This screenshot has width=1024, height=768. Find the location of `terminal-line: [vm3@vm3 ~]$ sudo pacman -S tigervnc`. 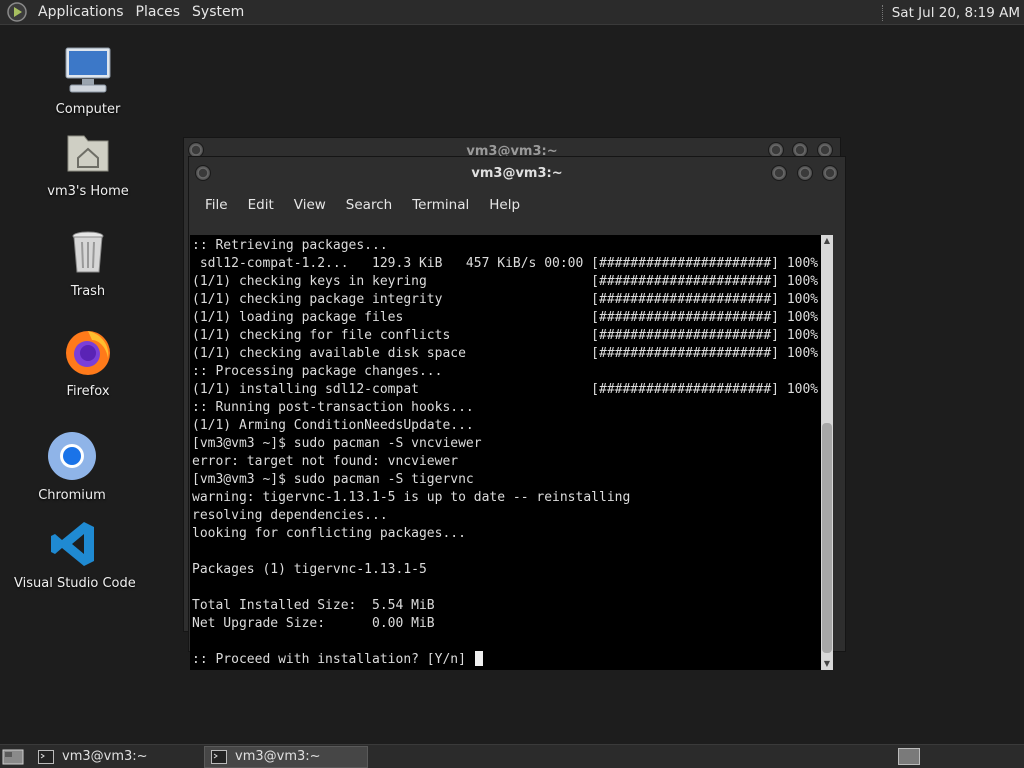

terminal-line: [vm3@vm3 ~]$ sudo pacman -S tigervnc is located at coordinates (333, 479).